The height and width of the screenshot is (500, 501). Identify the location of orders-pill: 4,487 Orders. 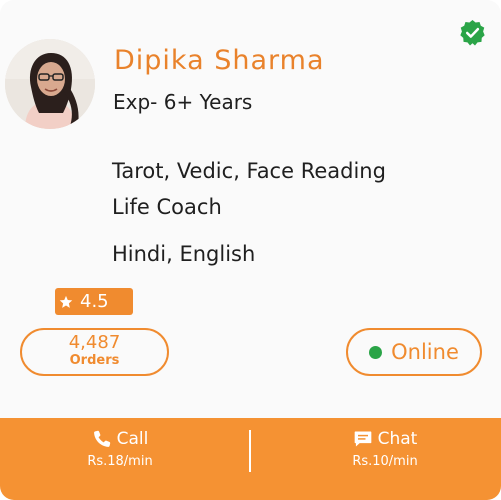
(94, 352).